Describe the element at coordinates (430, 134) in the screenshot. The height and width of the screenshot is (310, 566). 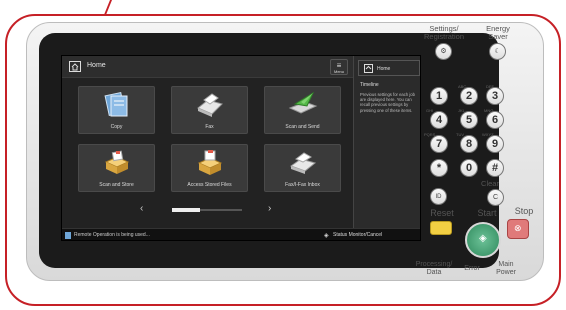
I see `key-7-letters: PQRS` at that location.